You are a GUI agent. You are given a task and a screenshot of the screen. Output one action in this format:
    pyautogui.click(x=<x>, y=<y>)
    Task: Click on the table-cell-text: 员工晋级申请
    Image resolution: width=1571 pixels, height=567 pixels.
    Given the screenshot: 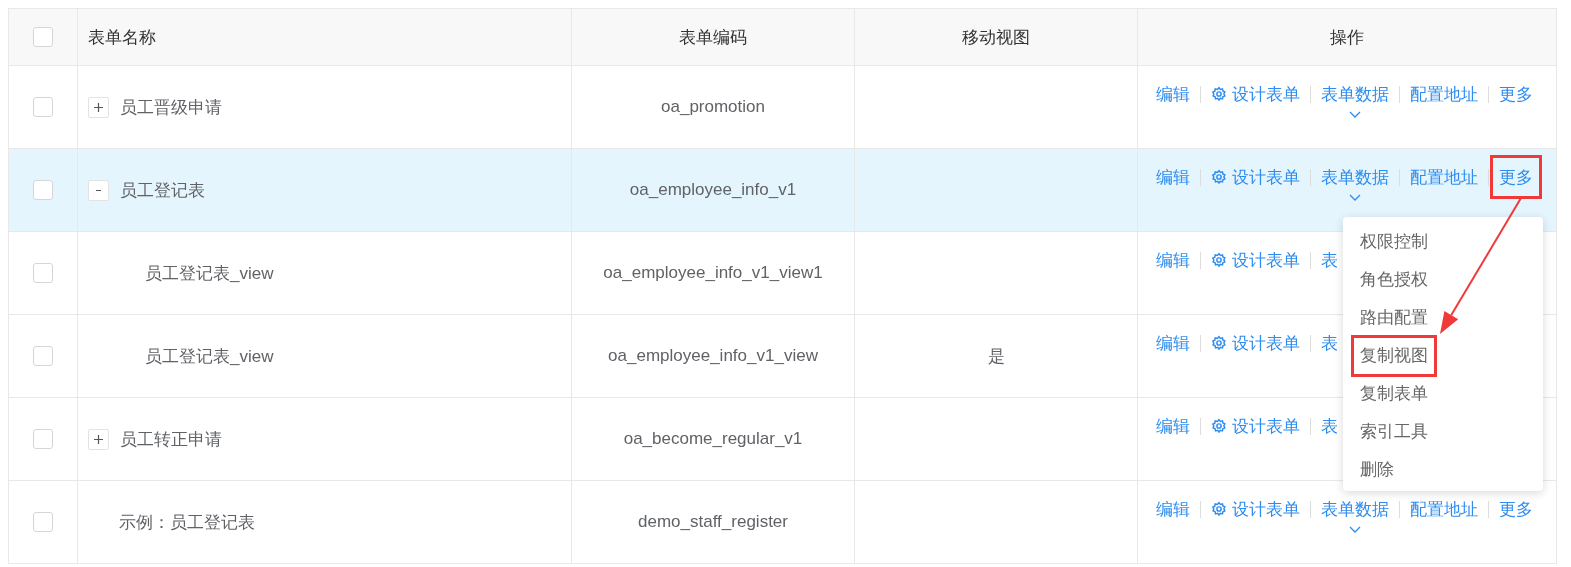 What is the action you would take?
    pyautogui.click(x=171, y=107)
    